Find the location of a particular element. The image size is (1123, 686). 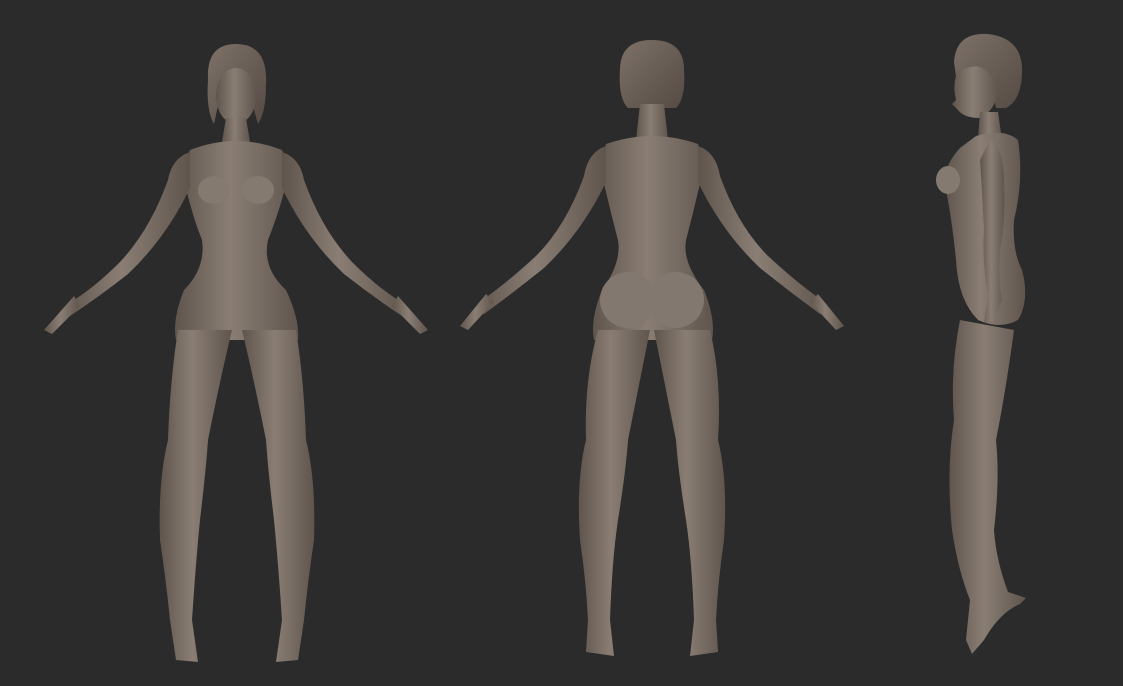

side-view-figure is located at coordinates (981, 343).